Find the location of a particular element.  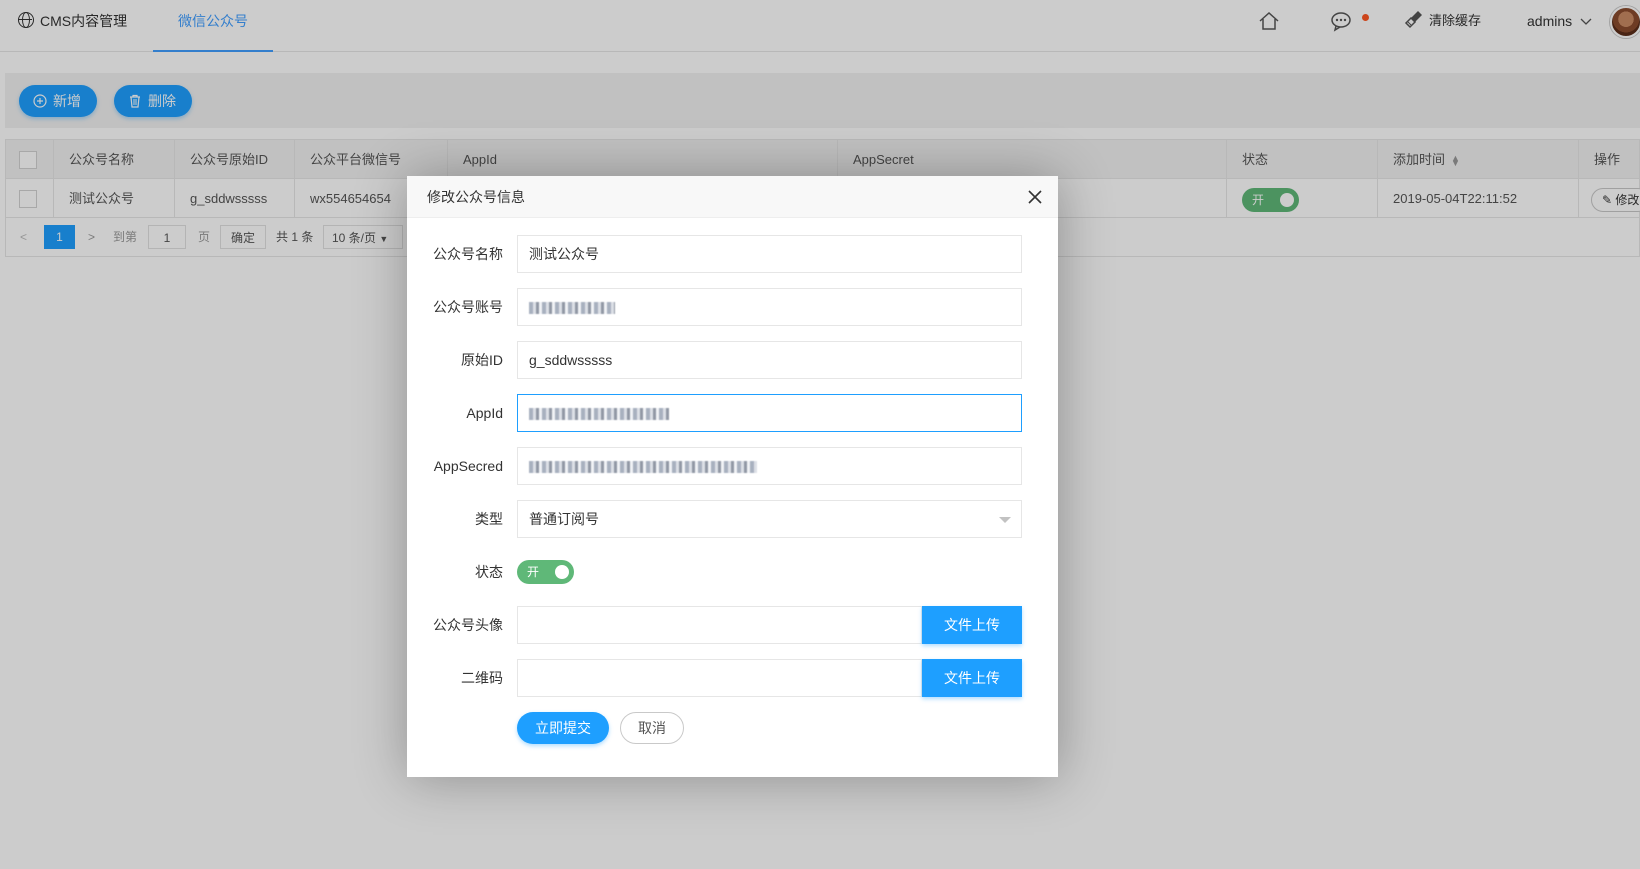

field-status-row: 状态 开 is located at coordinates (732, 572).